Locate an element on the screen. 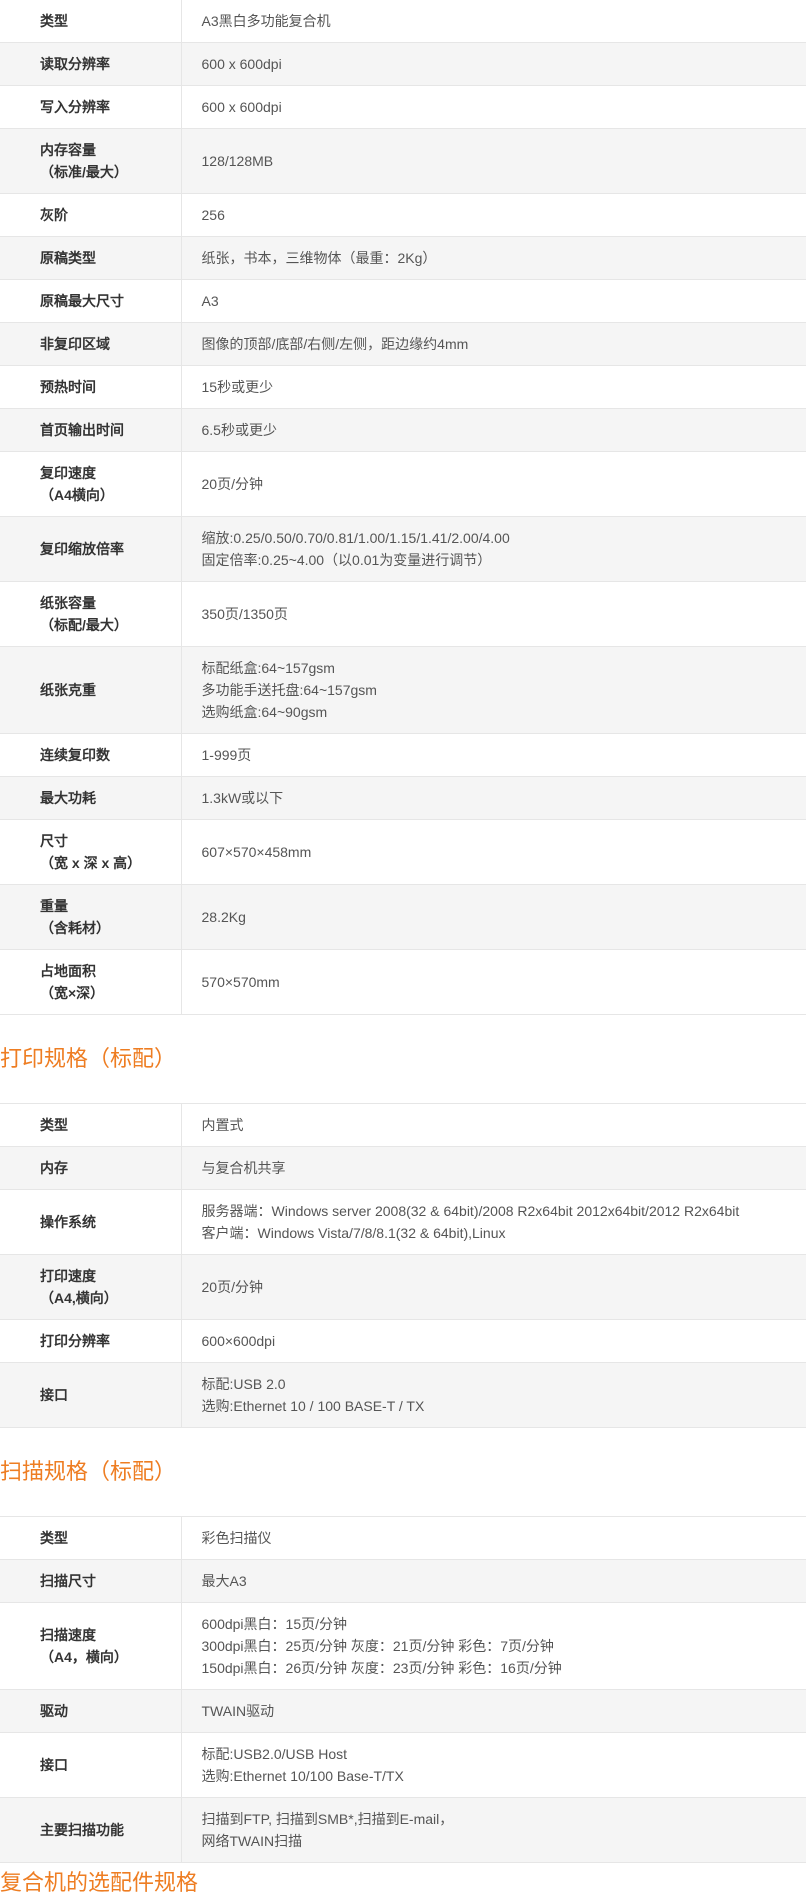 The width and height of the screenshot is (806, 1893). spec-label-line: 占地面积 is located at coordinates (68, 971).